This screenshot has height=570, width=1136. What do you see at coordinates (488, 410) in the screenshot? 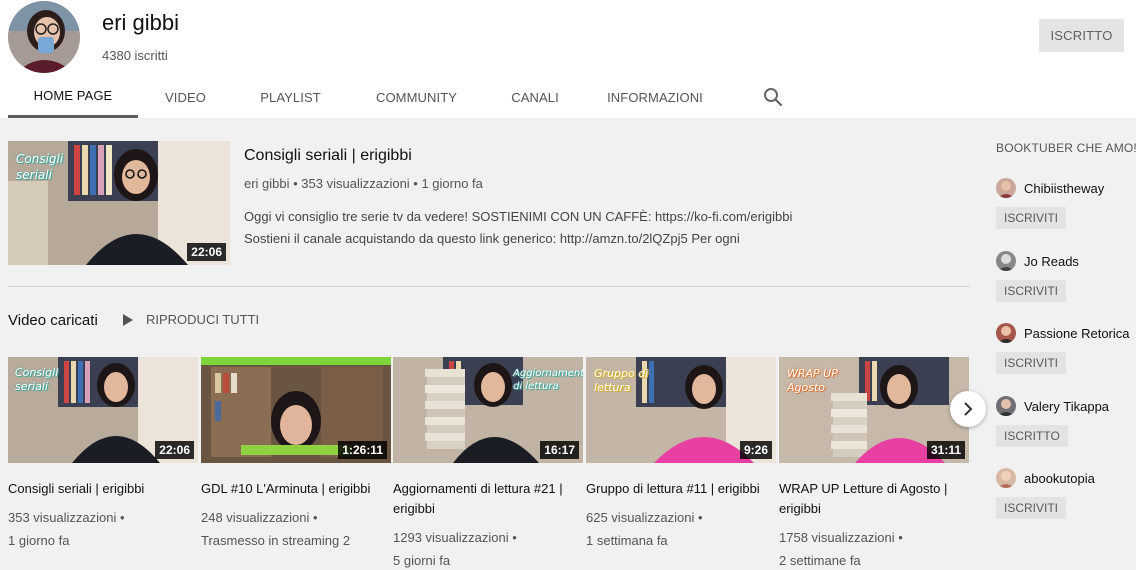
I see `video-thumbnail: Aggiornamenti di lettura 16:17` at bounding box center [488, 410].